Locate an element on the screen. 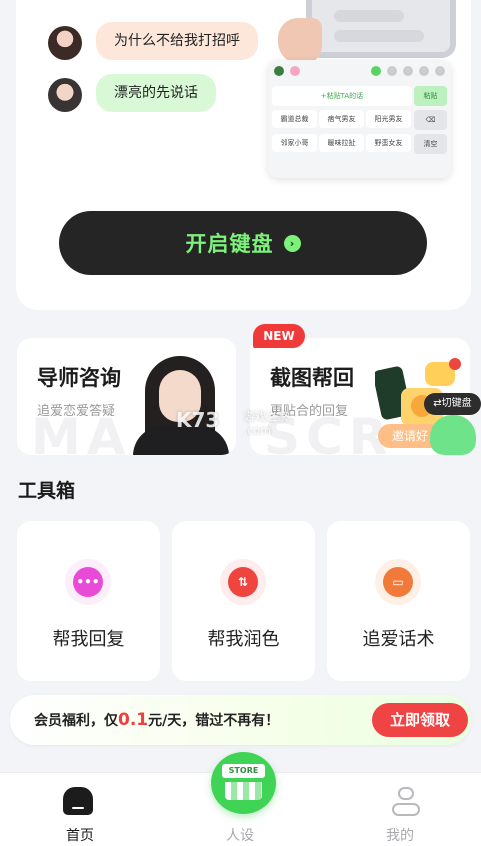  keyboard-paste-button: 粘贴 is located at coordinates (430, 96).